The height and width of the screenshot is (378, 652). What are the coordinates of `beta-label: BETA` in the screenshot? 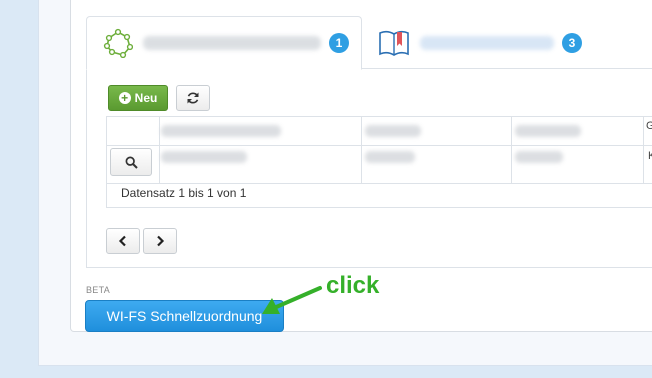 It's located at (98, 290).